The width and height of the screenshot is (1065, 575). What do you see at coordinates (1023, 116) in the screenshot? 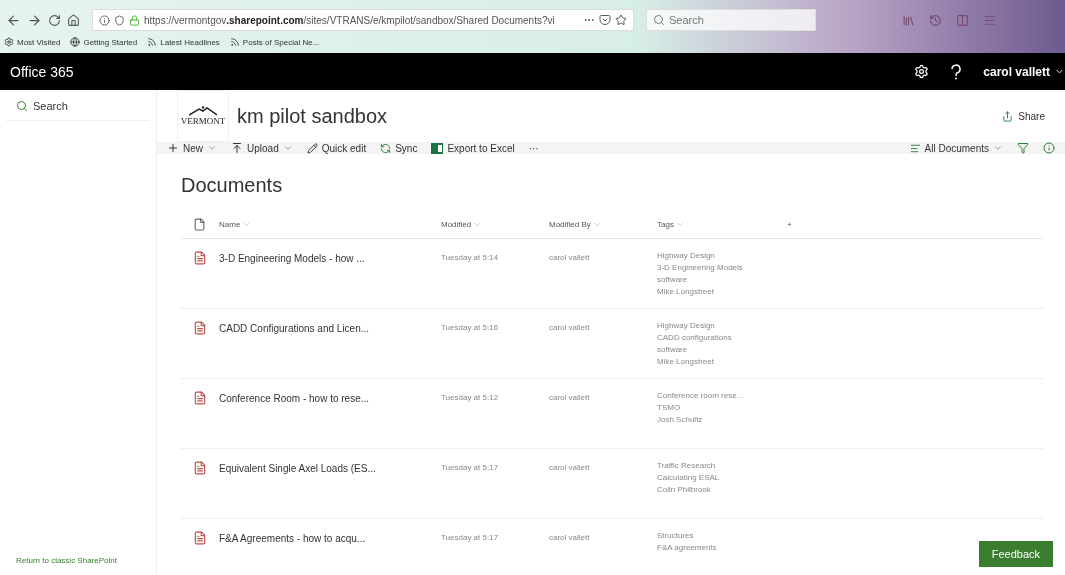
I see `share-button: Share` at bounding box center [1023, 116].